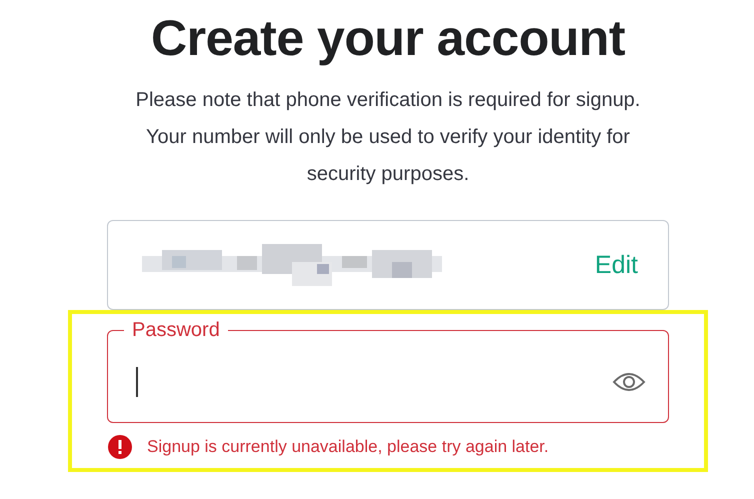  Describe the element at coordinates (348, 447) in the screenshot. I see `error-message: Signup is currently unavailable, please try again later.` at that location.